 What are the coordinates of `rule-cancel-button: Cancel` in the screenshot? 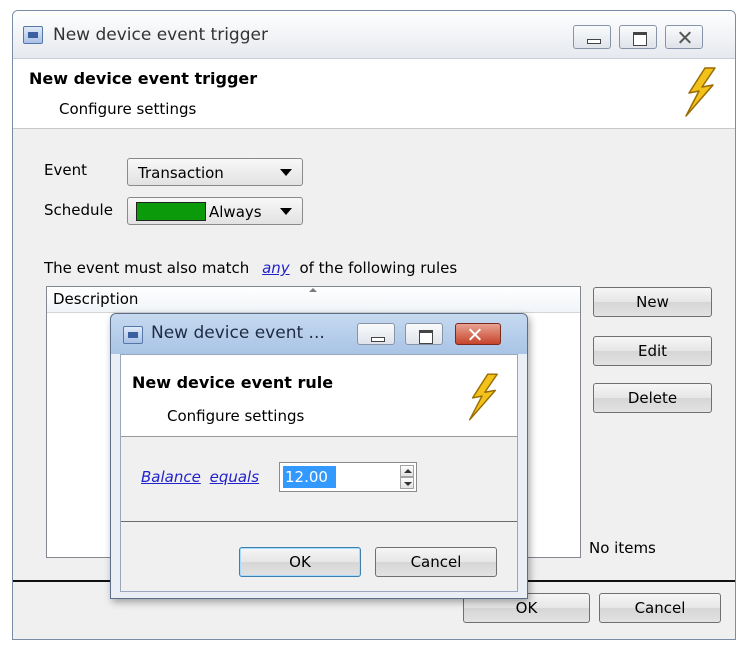 It's located at (436, 562).